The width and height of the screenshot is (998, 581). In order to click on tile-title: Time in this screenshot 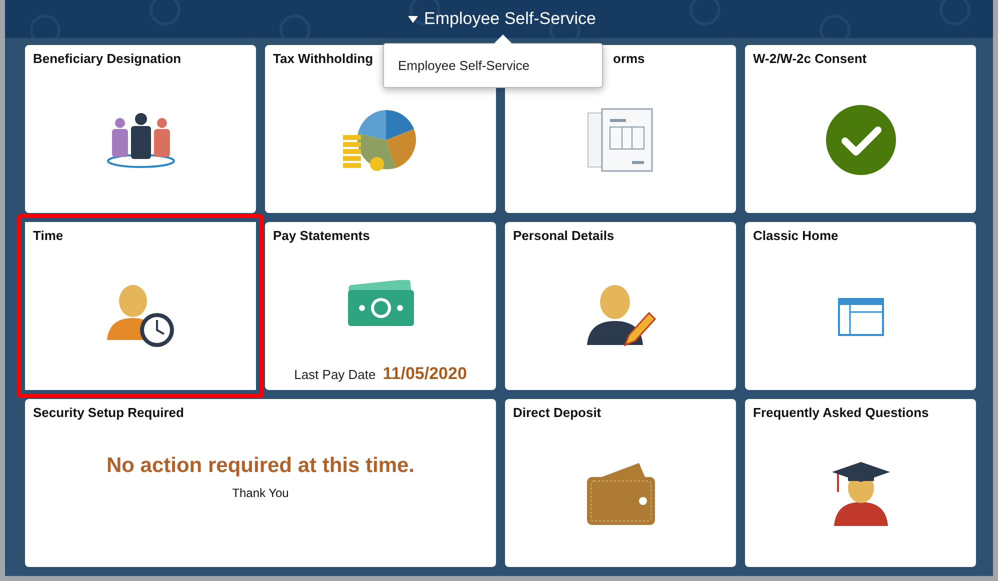, I will do `click(48, 235)`.